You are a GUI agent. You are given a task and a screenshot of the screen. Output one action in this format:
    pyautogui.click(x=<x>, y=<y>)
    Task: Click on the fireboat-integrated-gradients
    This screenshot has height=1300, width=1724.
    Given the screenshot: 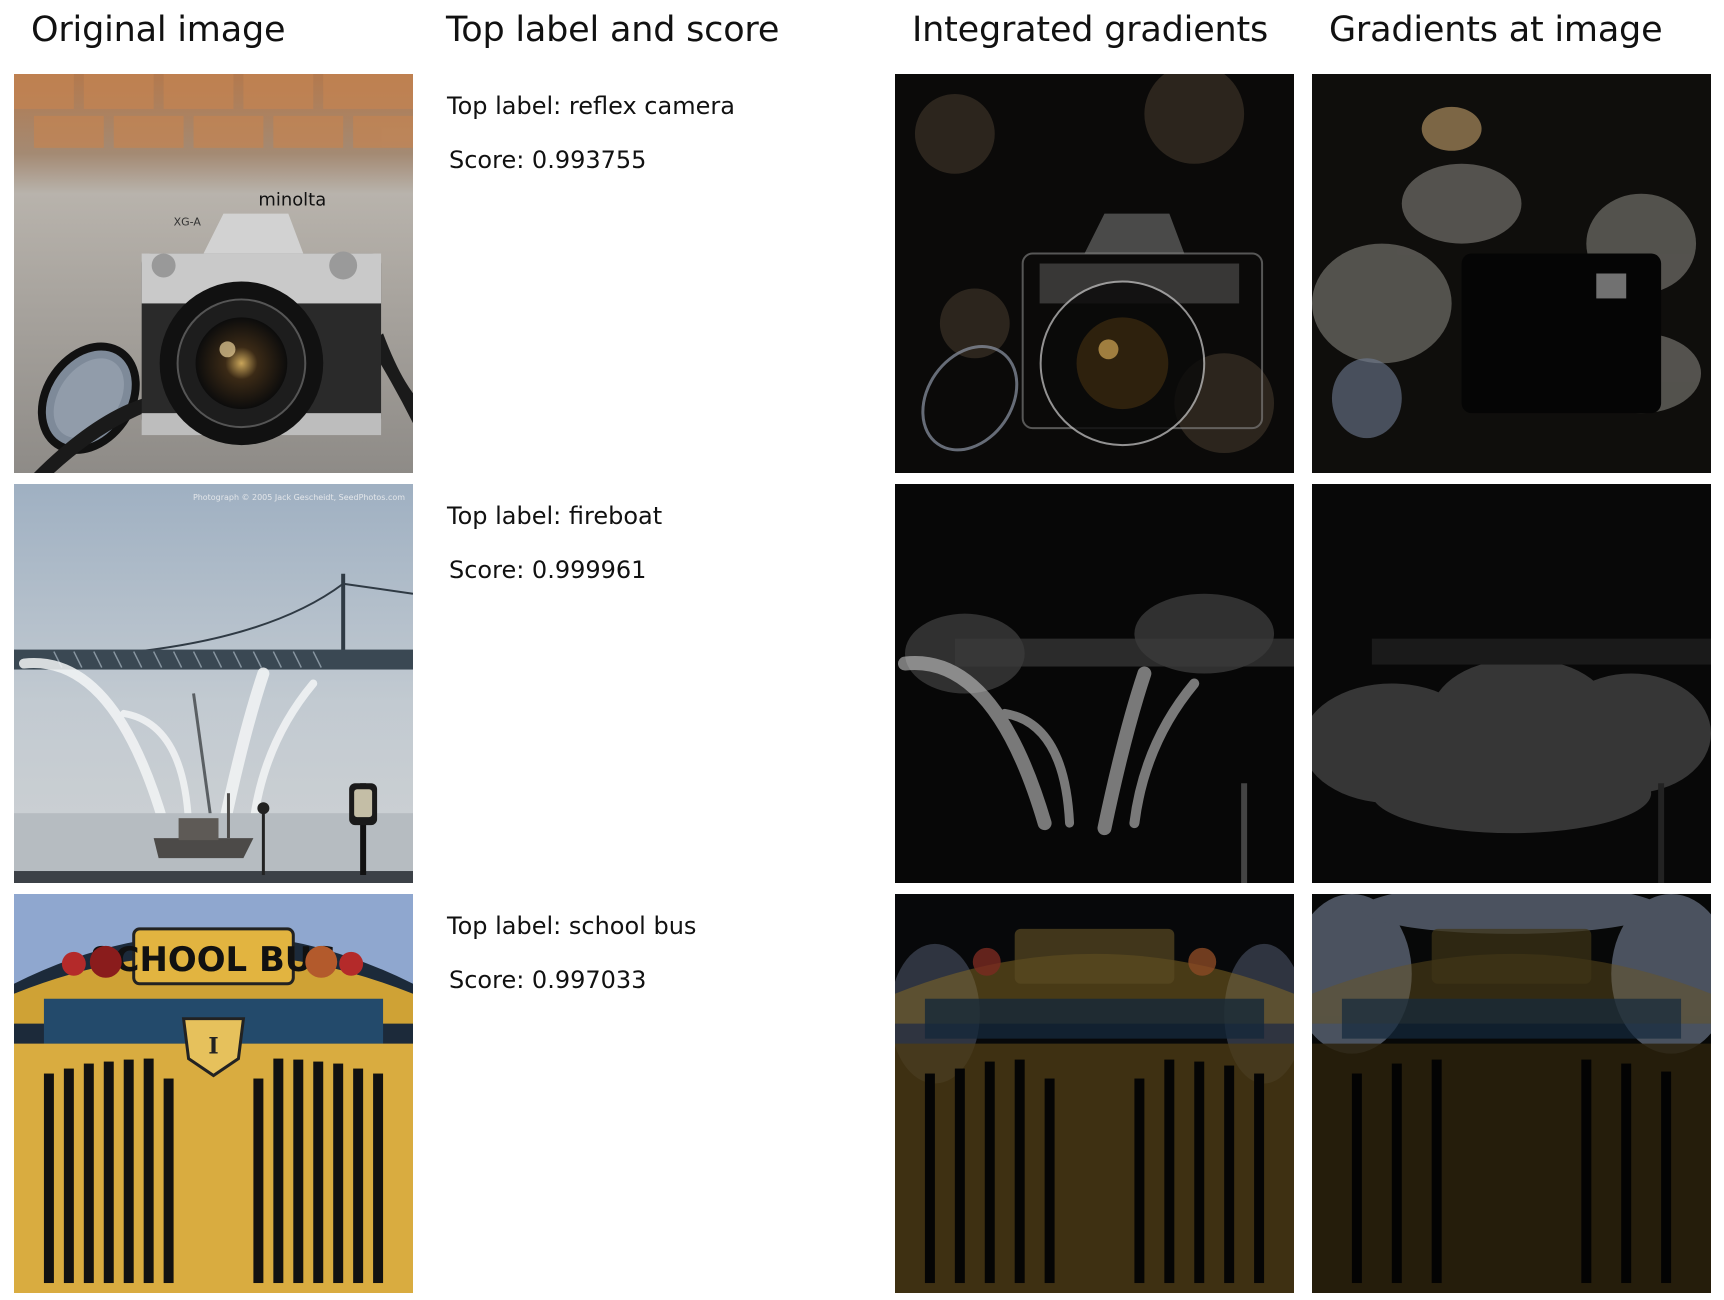 What is the action you would take?
    pyautogui.click(x=1094, y=683)
    